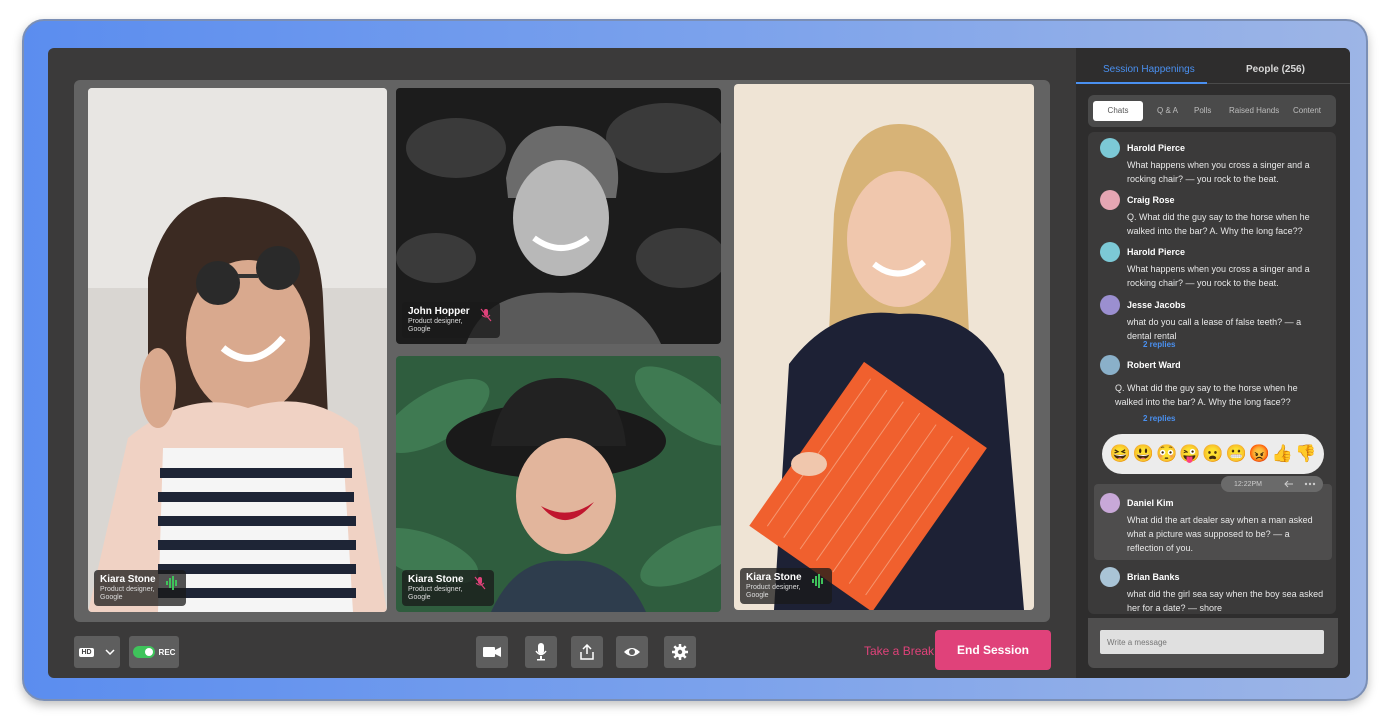 The image size is (1390, 726). What do you see at coordinates (558, 216) in the screenshot?
I see `video-tile-2: John Hopper Product designer, Google` at bounding box center [558, 216].